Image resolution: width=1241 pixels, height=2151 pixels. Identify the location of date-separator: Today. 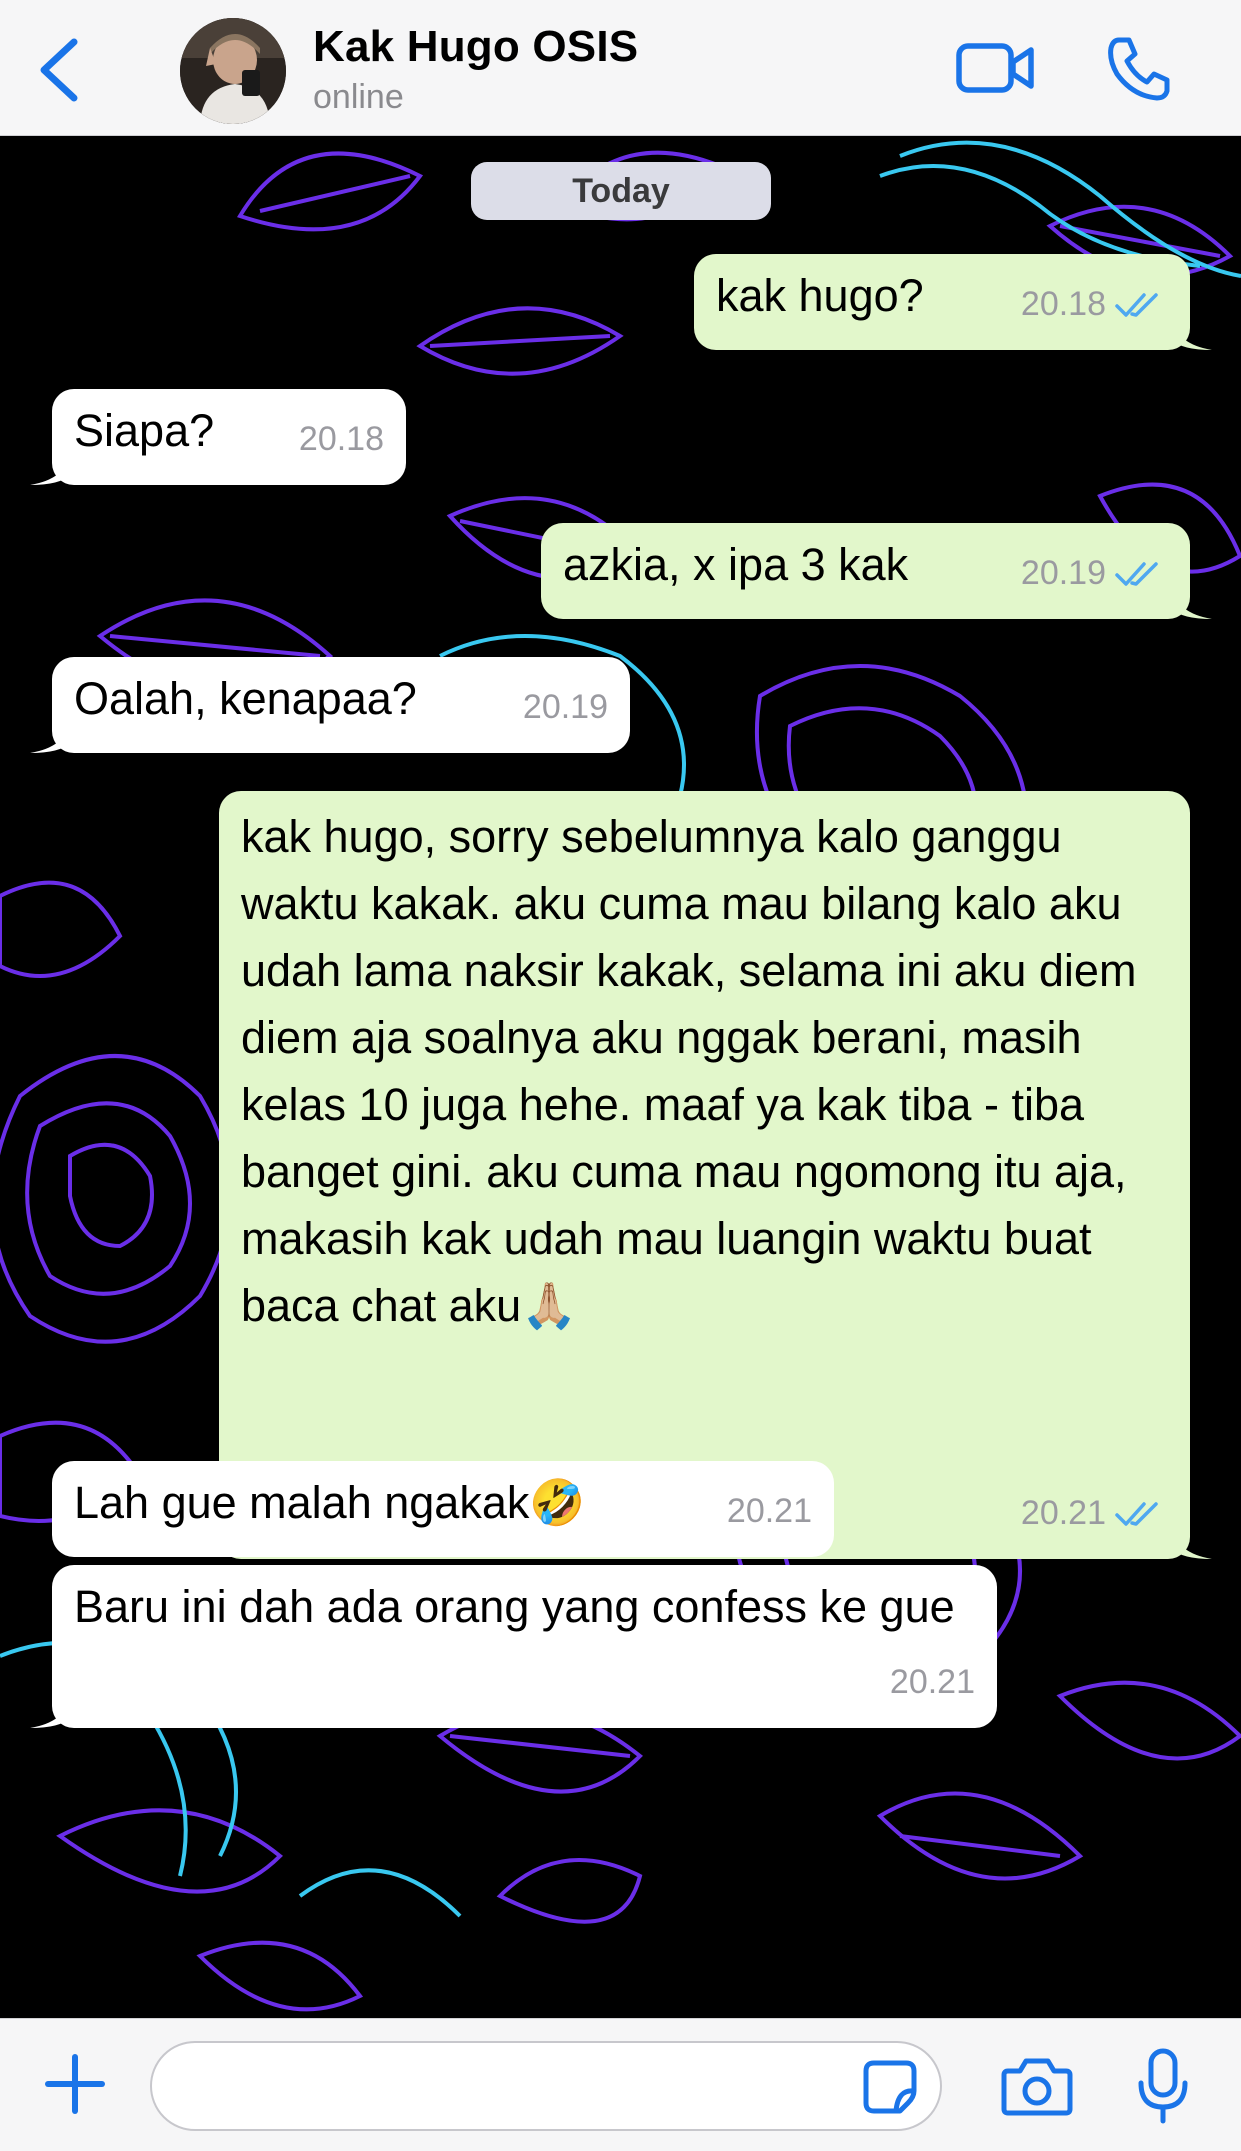
(621, 191).